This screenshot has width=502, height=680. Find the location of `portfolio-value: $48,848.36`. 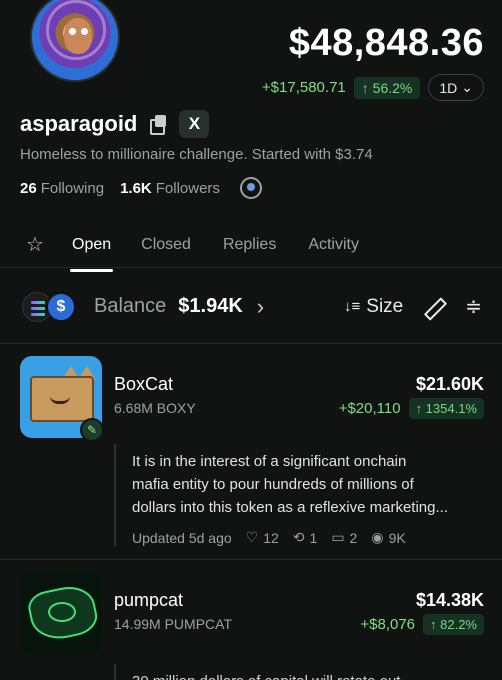

portfolio-value: $48,848.36 is located at coordinates (386, 43).